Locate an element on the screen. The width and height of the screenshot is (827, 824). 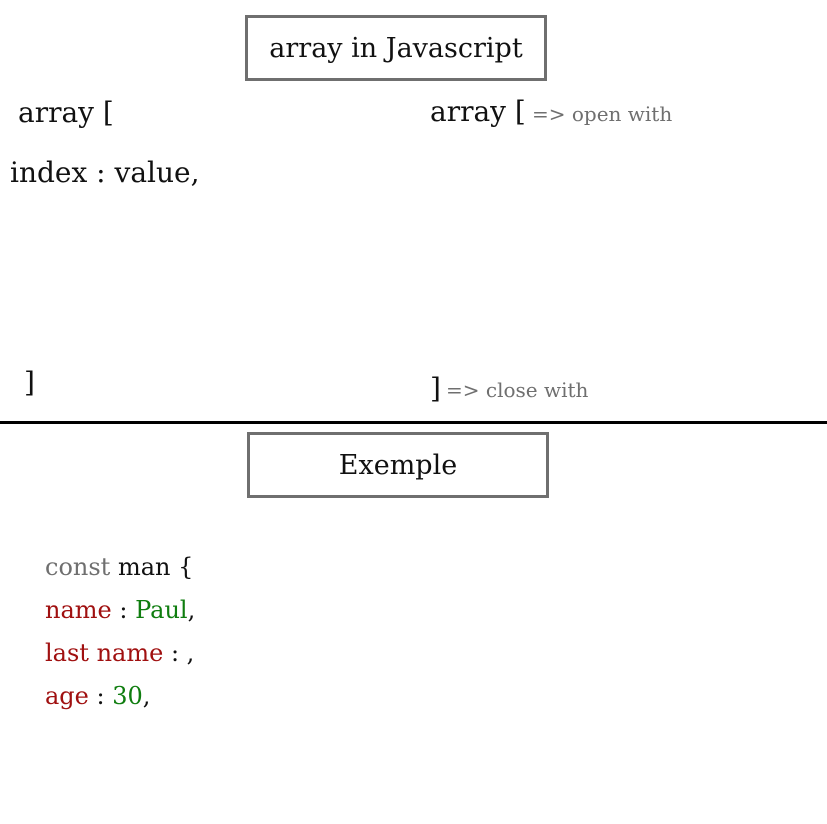
age-sep: : is located at coordinates (100, 696).